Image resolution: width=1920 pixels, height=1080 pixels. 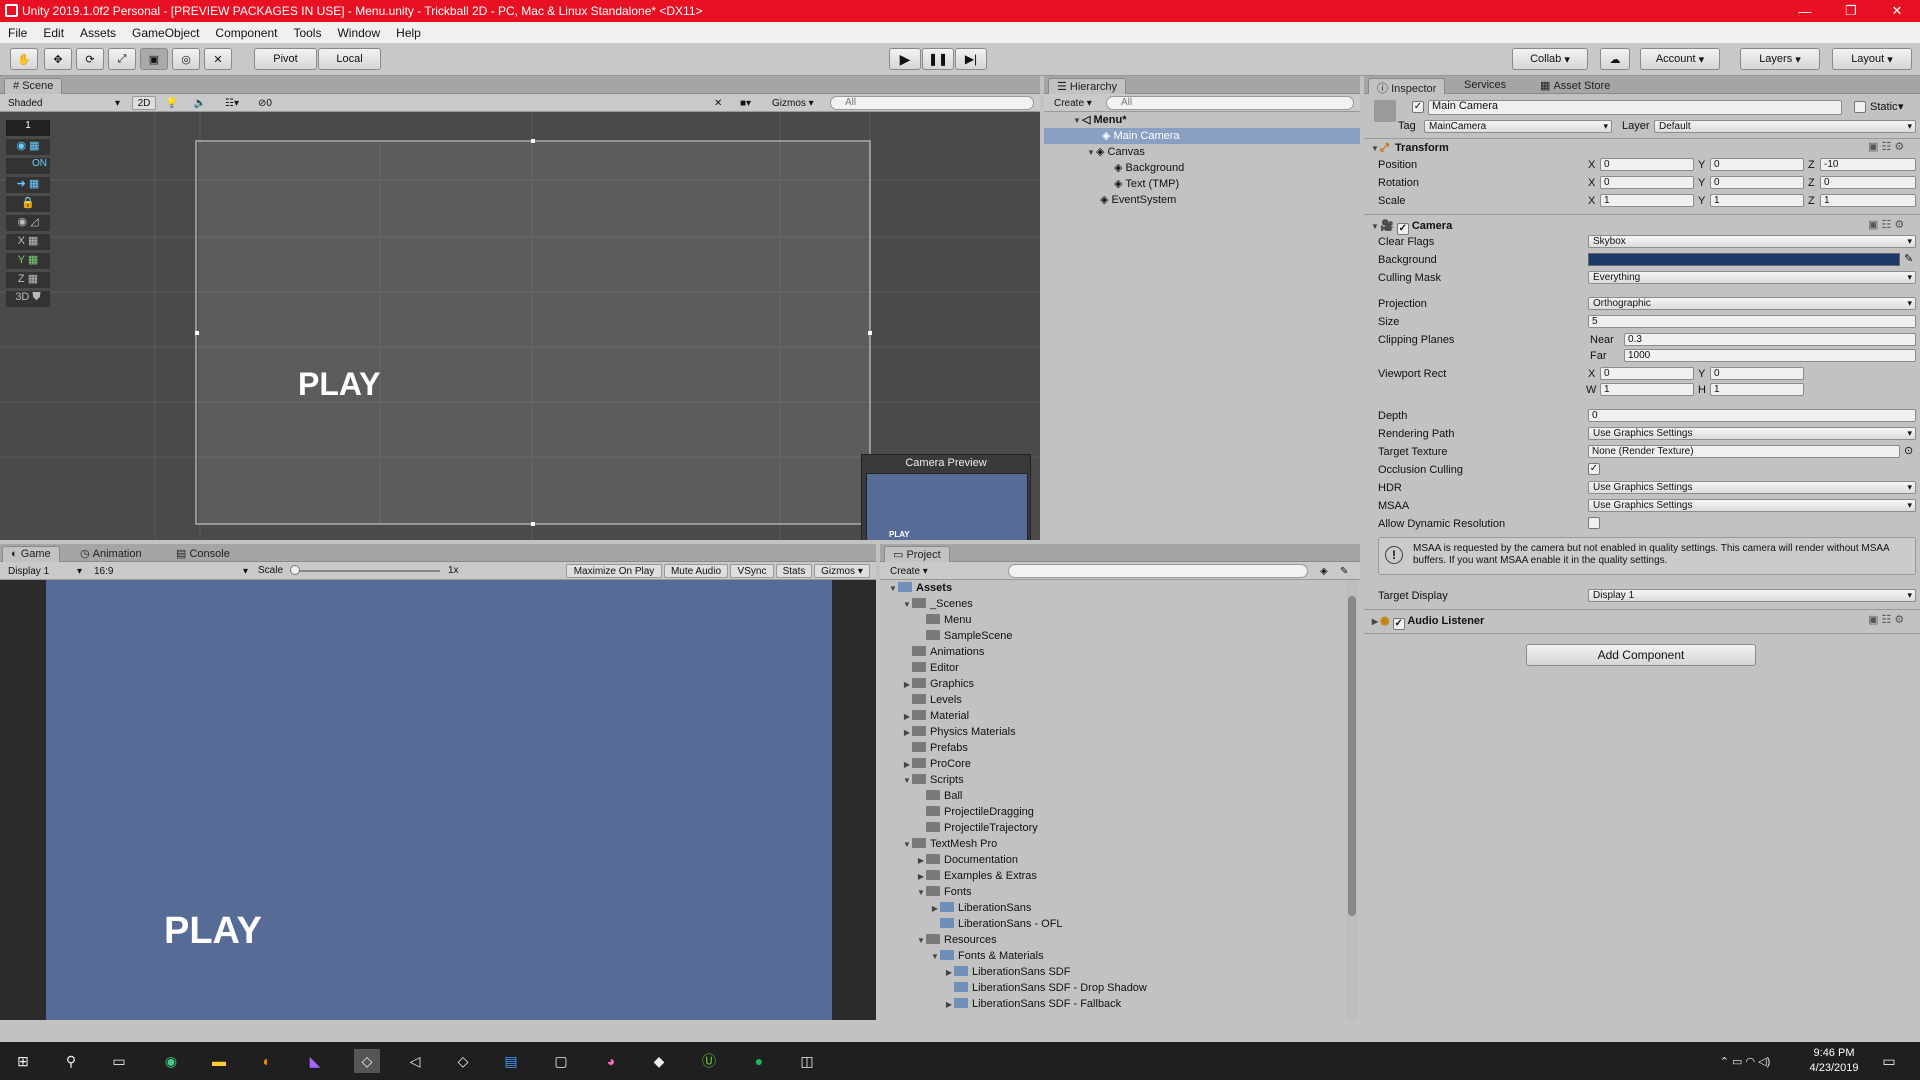 What do you see at coordinates (285, 59) in the screenshot?
I see `pivot-toggle: Pivot` at bounding box center [285, 59].